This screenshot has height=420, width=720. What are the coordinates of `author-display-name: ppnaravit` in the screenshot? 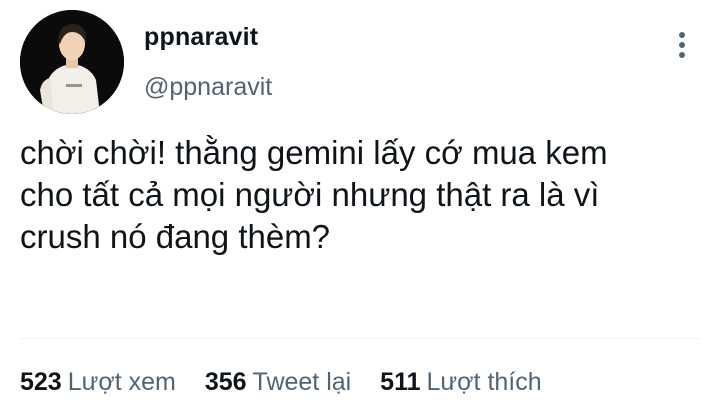 It's located at (208, 37).